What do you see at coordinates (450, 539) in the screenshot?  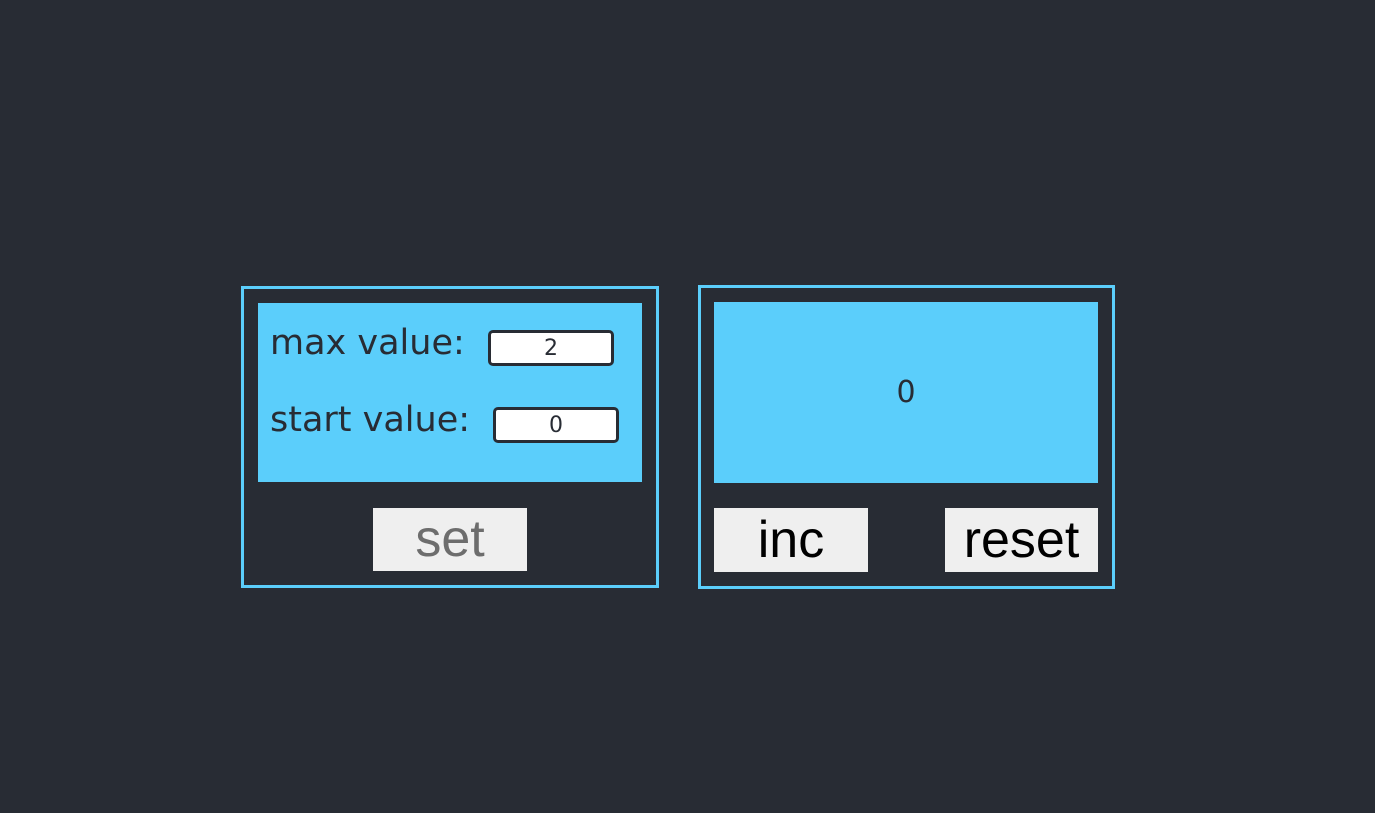 I see `set-button: set` at bounding box center [450, 539].